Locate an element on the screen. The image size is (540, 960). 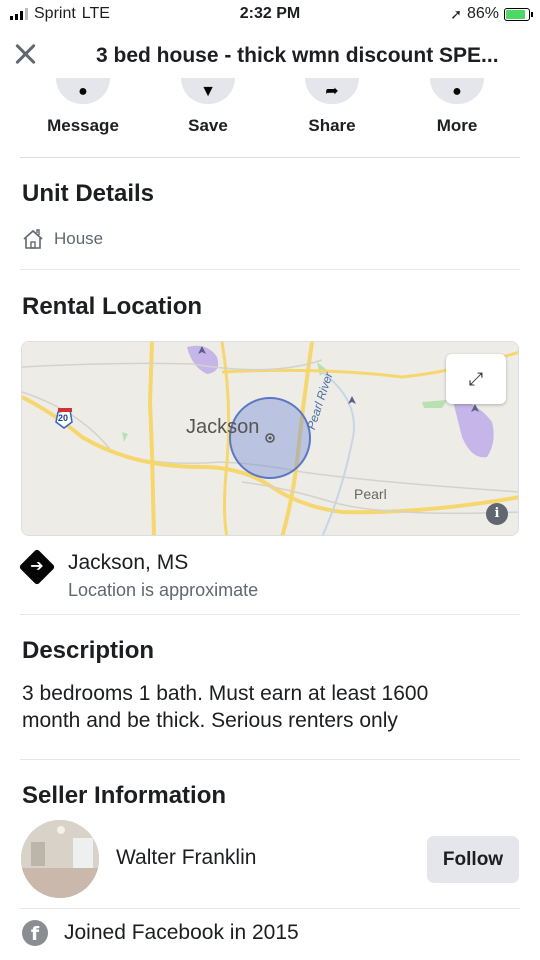
save-button: ▼ Save is located at coordinates (208, 107).